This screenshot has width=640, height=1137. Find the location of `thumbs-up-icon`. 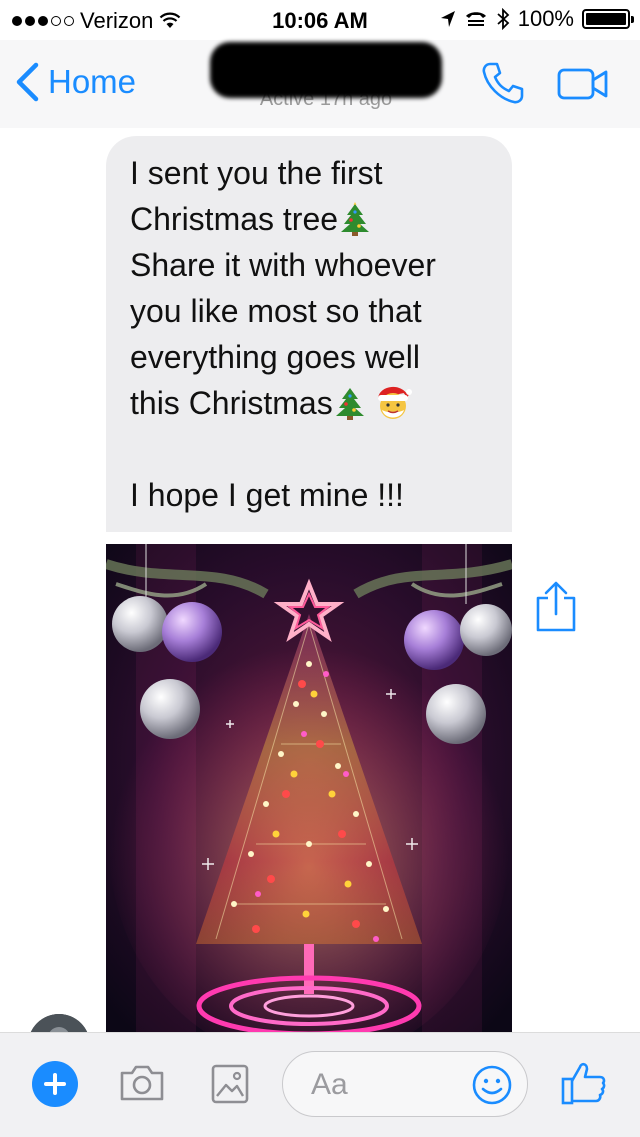

thumbs-up-icon is located at coordinates (583, 1083).